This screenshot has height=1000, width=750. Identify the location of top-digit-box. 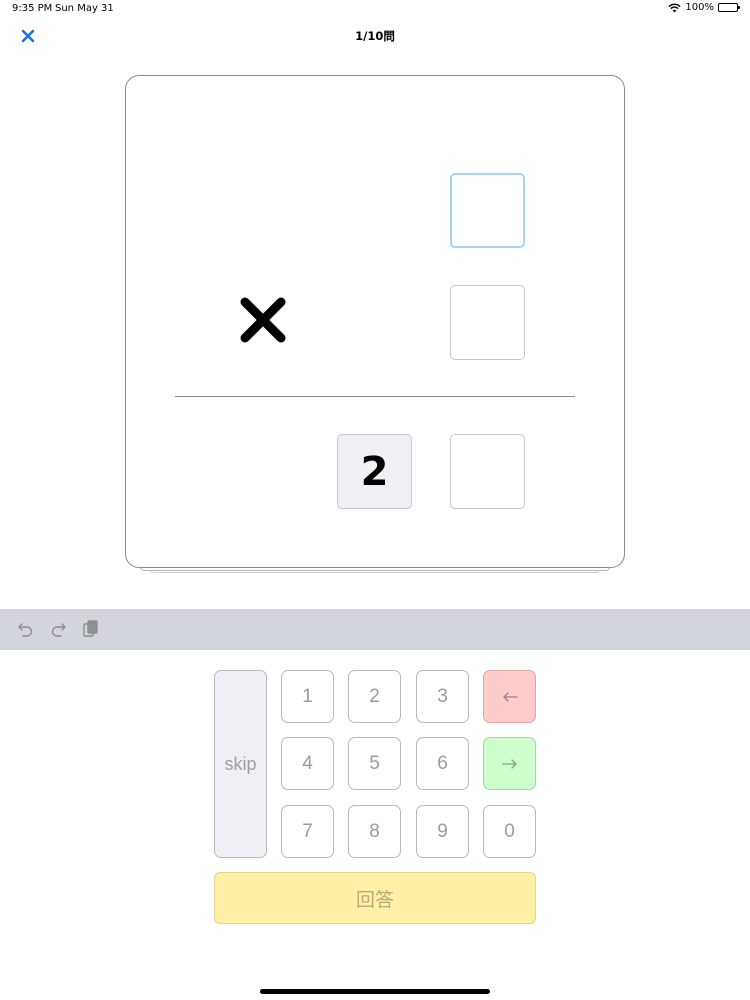
(487, 210).